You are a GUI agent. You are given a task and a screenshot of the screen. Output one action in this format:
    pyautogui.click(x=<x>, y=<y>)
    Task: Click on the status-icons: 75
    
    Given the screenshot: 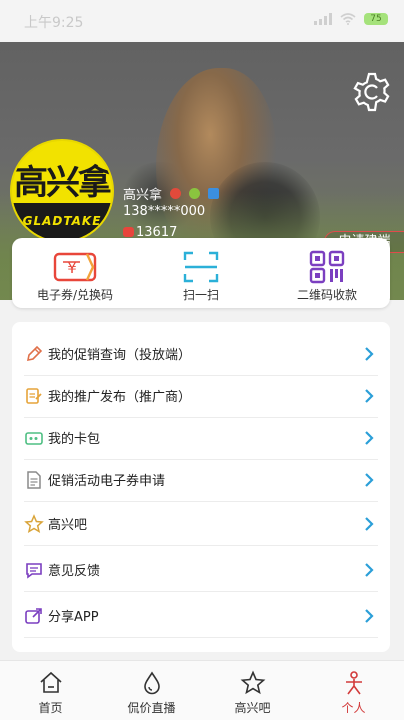 What is the action you would take?
    pyautogui.click(x=351, y=19)
    